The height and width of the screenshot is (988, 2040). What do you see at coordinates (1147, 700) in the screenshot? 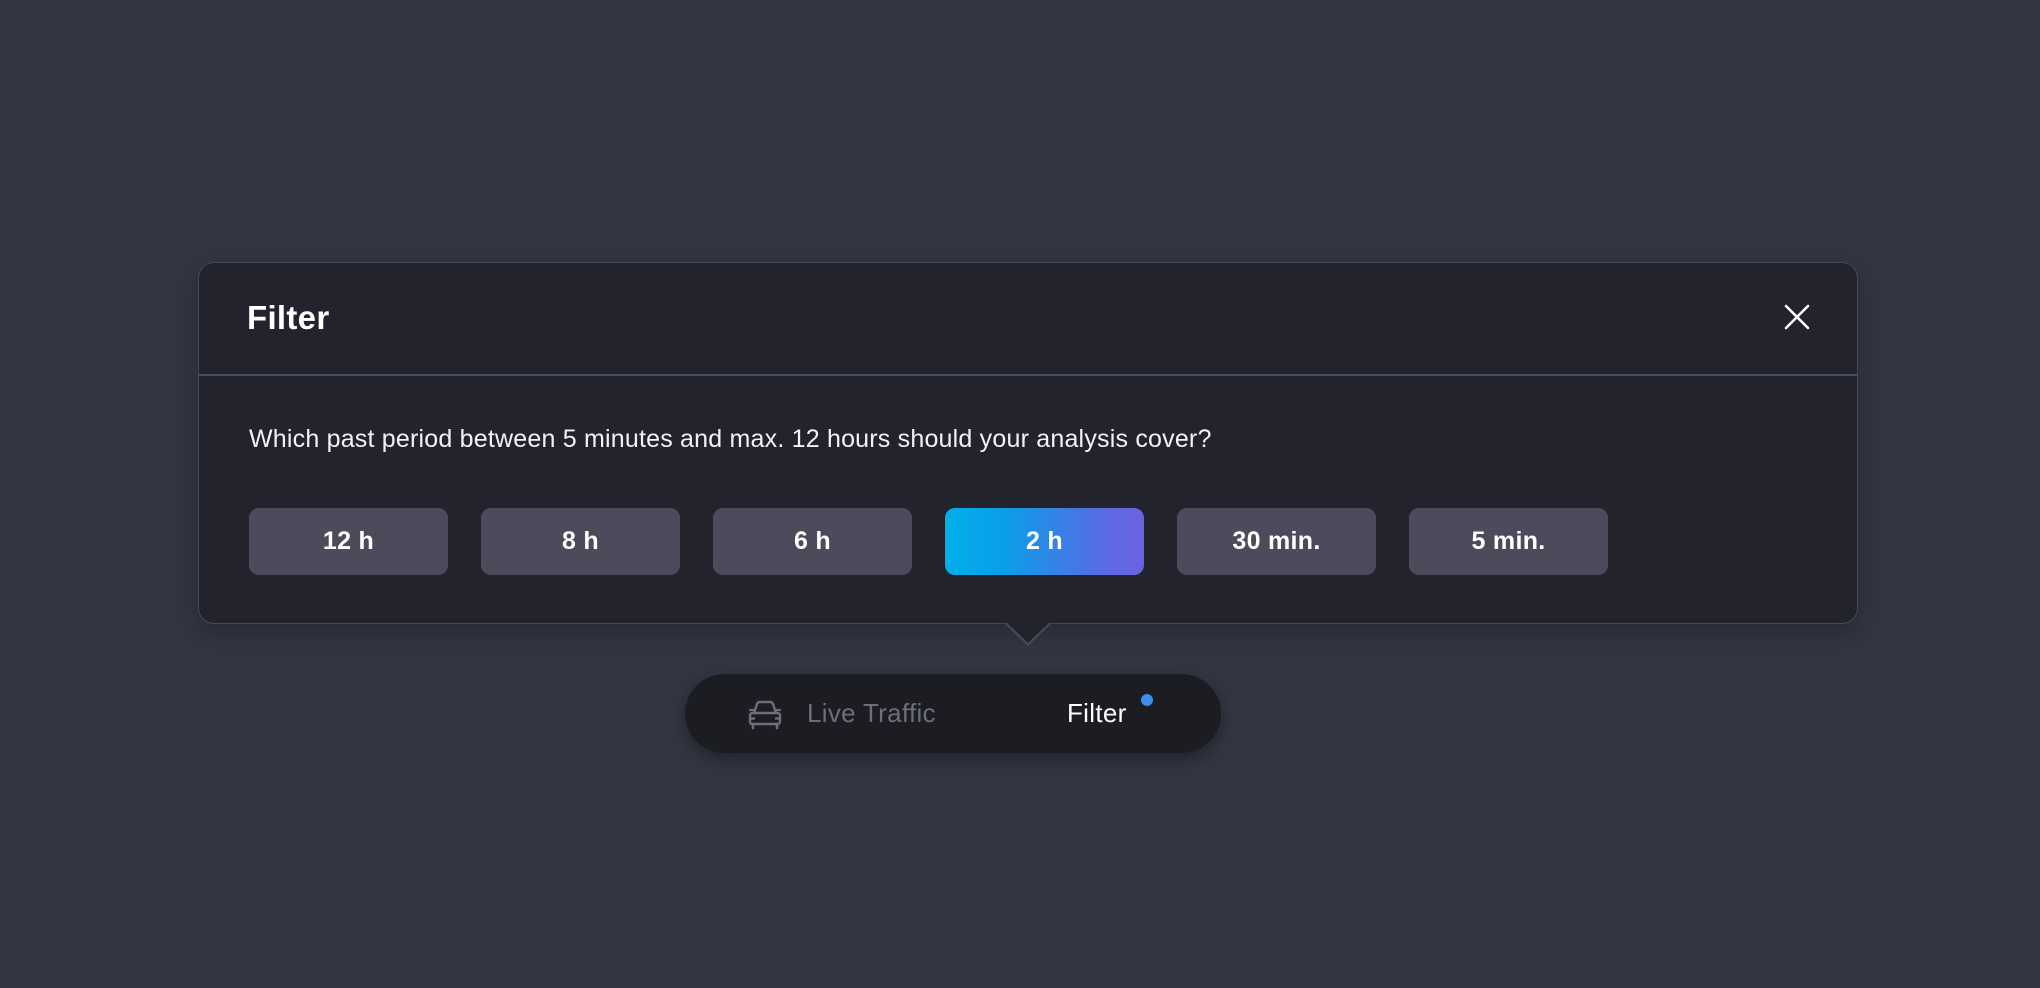
I see `filter-active-badge` at bounding box center [1147, 700].